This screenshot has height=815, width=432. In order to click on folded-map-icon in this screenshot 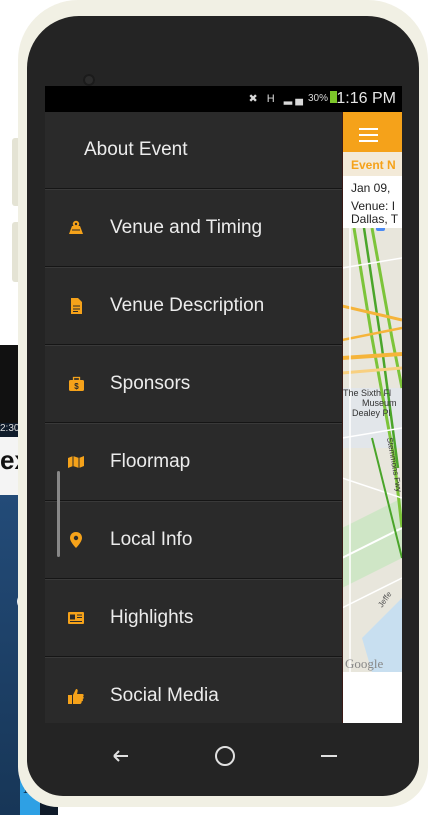, I will do `click(76, 462)`.